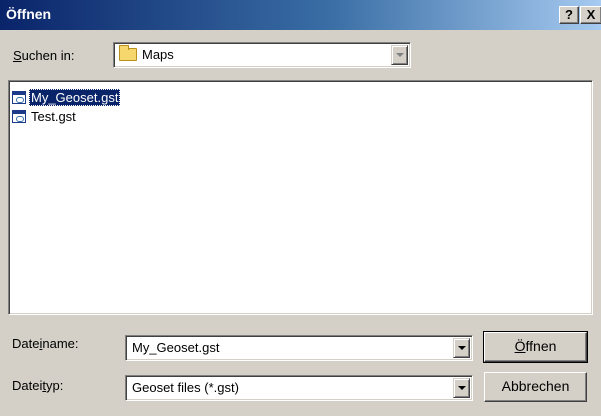 This screenshot has height=416, width=601. I want to click on list-item: My_Geoset.gst, so click(66, 97).